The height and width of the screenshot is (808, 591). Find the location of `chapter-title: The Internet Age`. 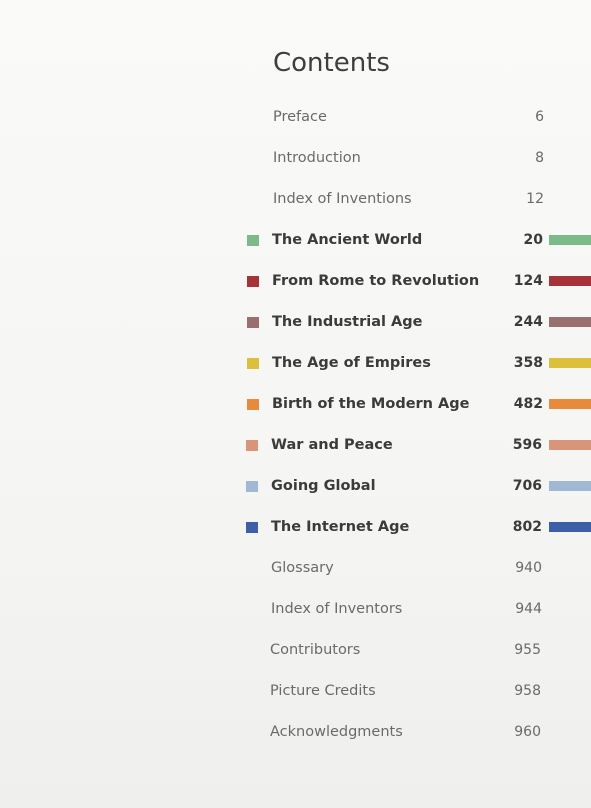

chapter-title: The Internet Age is located at coordinates (340, 527).